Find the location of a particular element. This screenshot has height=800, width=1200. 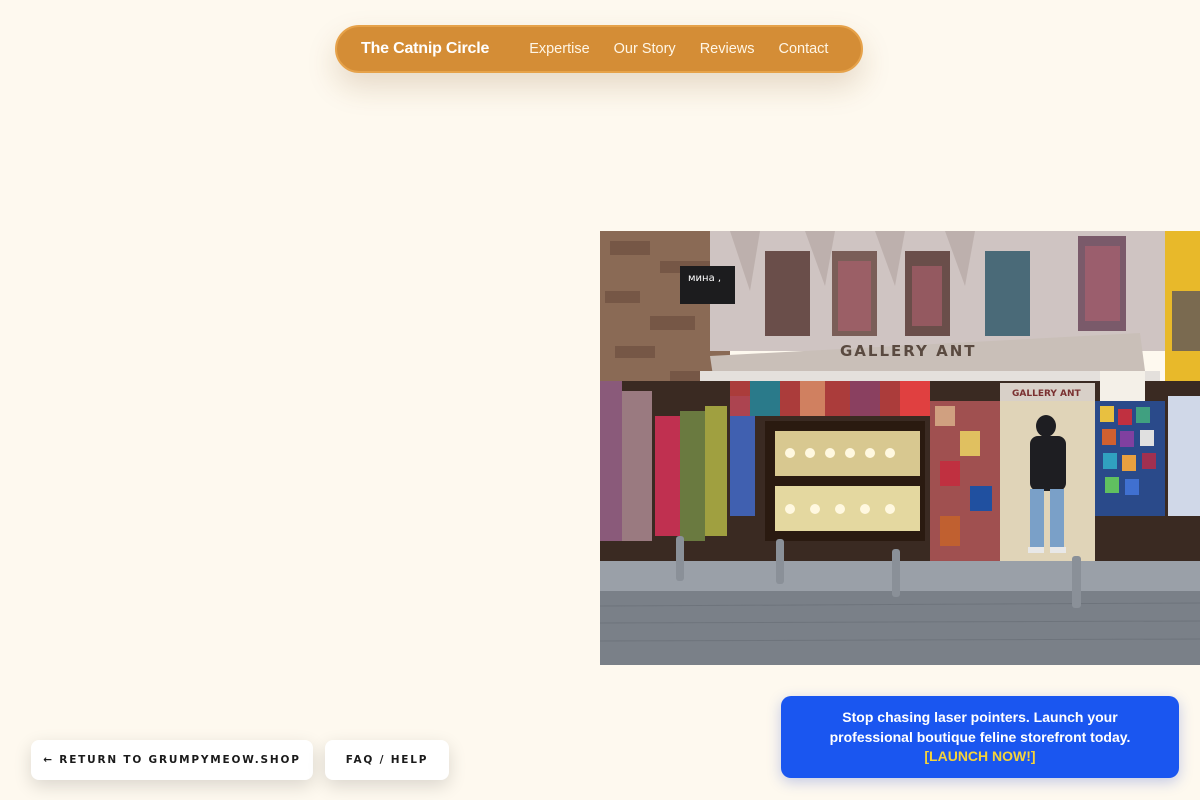

brand-logo: The Catnip Circle is located at coordinates (425, 49).